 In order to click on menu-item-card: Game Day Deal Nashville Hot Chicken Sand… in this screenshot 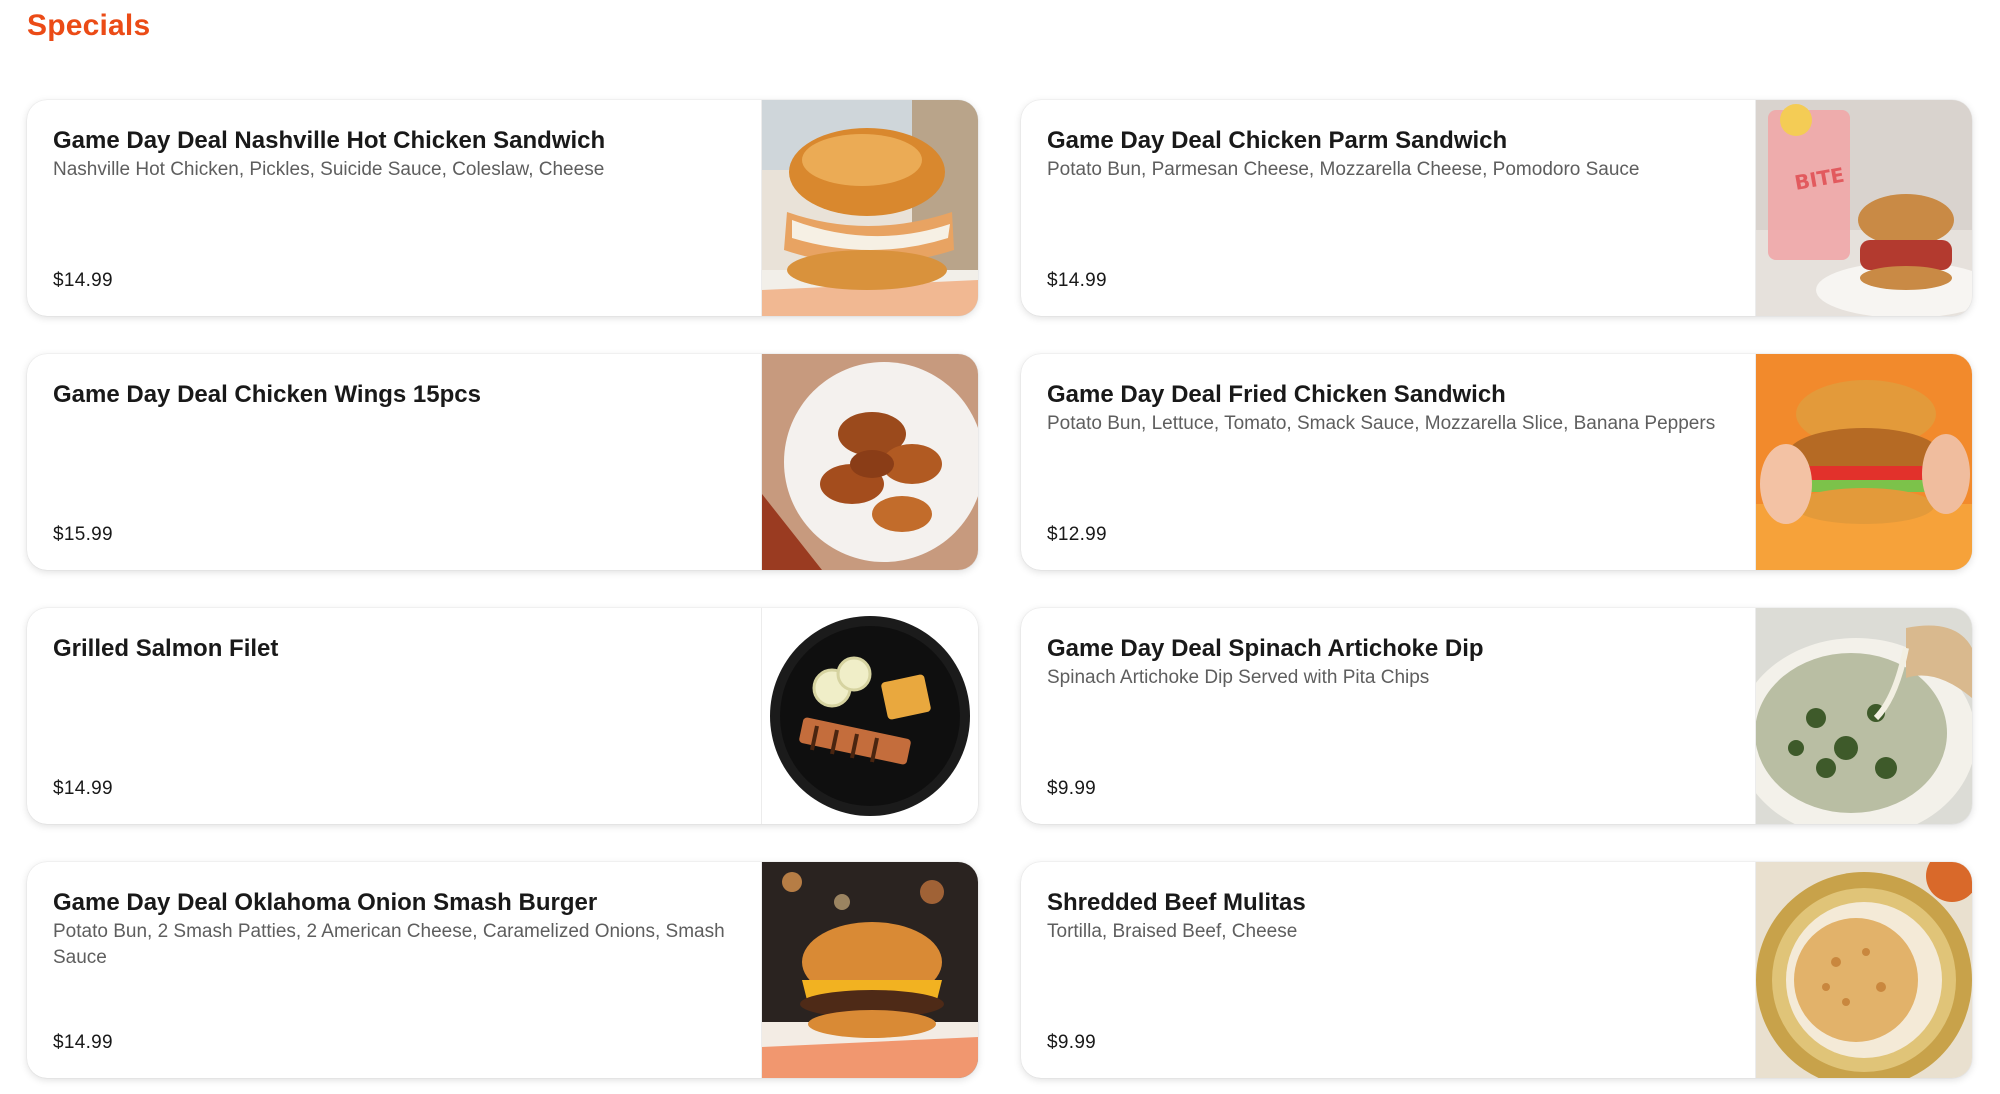, I will do `click(502, 208)`.